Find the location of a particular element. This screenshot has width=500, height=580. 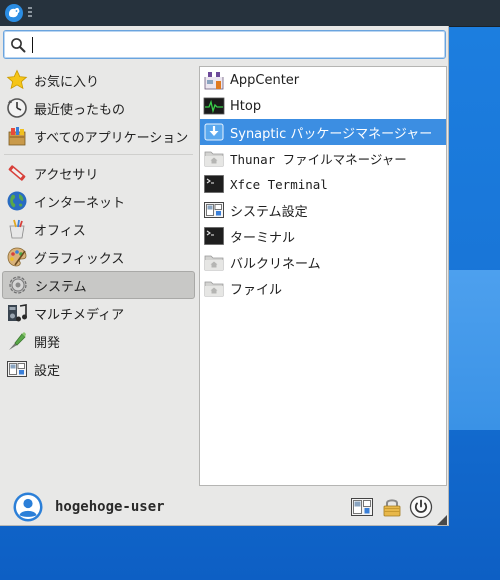

category-graphics: グラフィックス is located at coordinates (98, 257).